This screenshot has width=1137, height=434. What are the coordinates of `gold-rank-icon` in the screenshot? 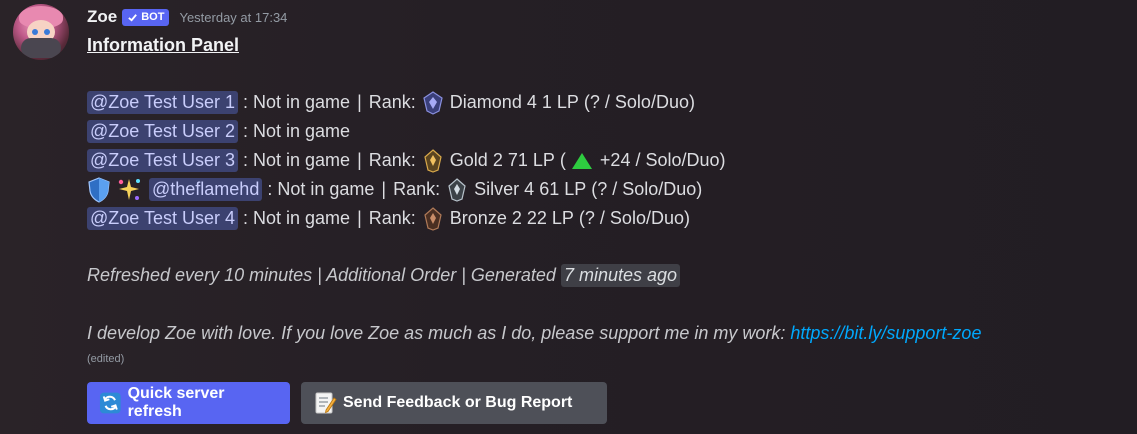 It's located at (433, 160).